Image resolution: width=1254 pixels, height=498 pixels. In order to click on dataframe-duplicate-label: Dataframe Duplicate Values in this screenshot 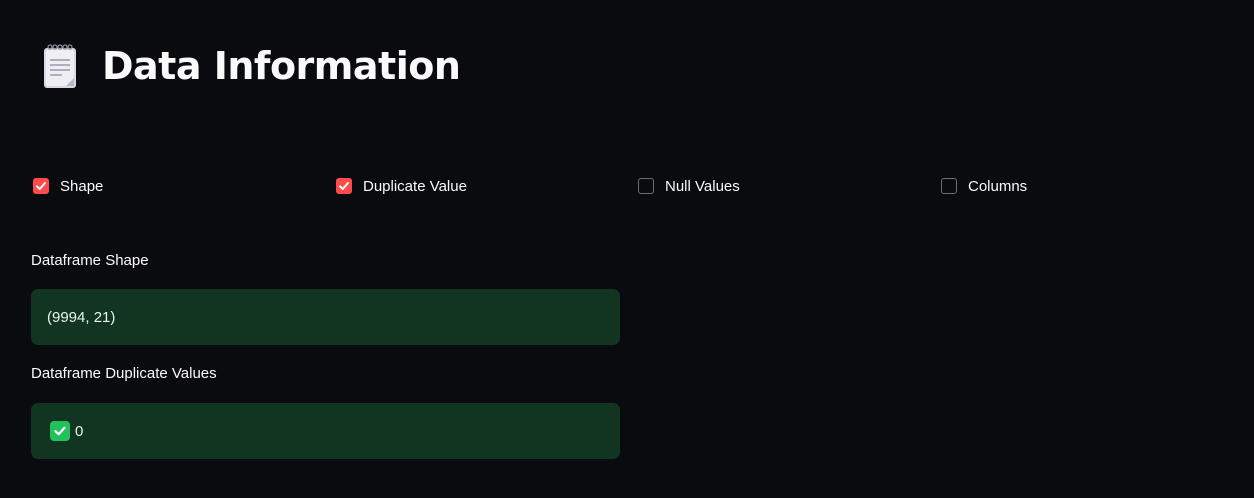, I will do `click(124, 373)`.